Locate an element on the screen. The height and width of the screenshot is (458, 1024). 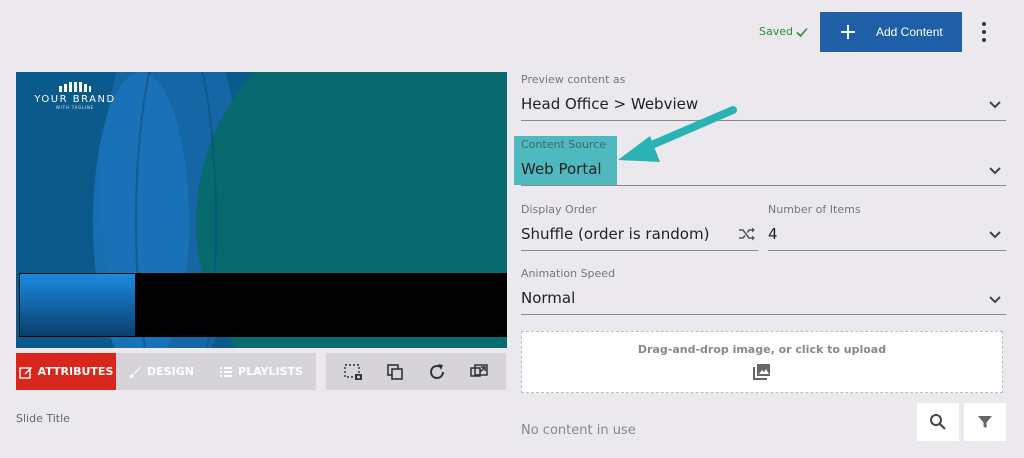
saved-status: Saved is located at coordinates (783, 31).